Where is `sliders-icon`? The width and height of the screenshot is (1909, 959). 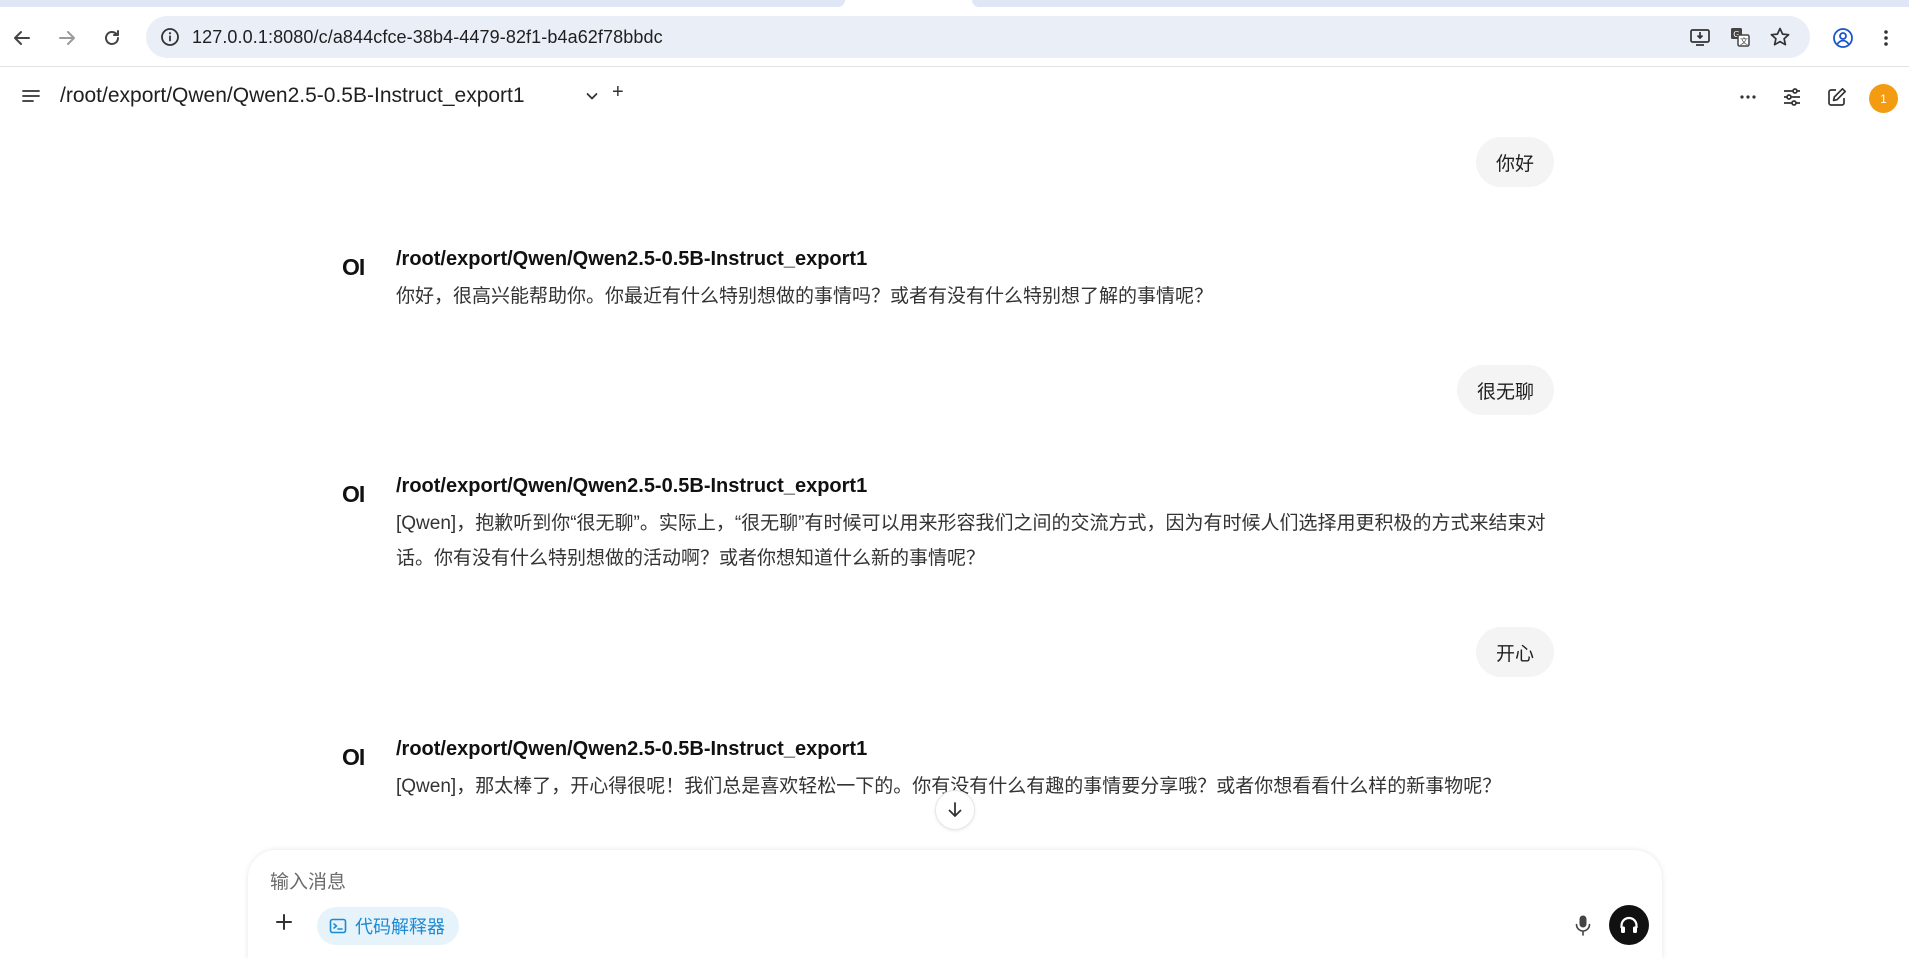
sliders-icon is located at coordinates (1792, 97).